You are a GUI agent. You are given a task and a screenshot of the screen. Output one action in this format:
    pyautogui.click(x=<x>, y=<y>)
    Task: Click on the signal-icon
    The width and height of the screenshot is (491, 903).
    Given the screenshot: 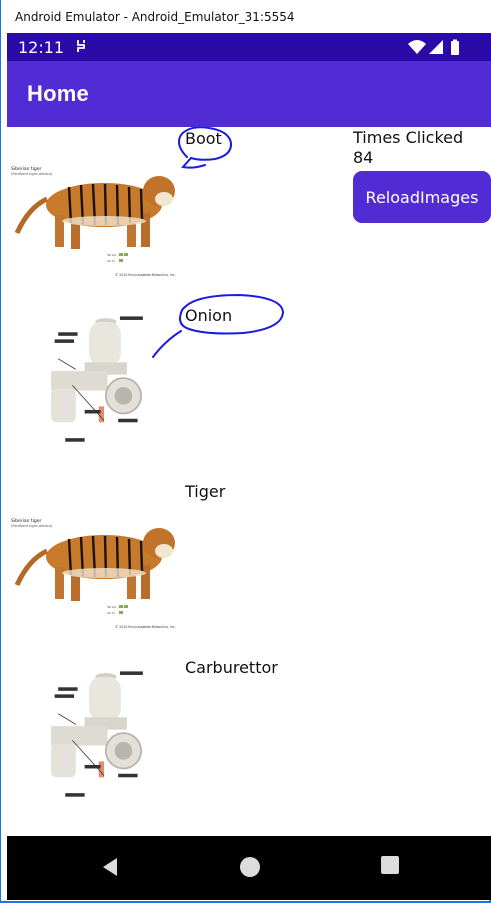 What is the action you would take?
    pyautogui.click(x=436, y=47)
    